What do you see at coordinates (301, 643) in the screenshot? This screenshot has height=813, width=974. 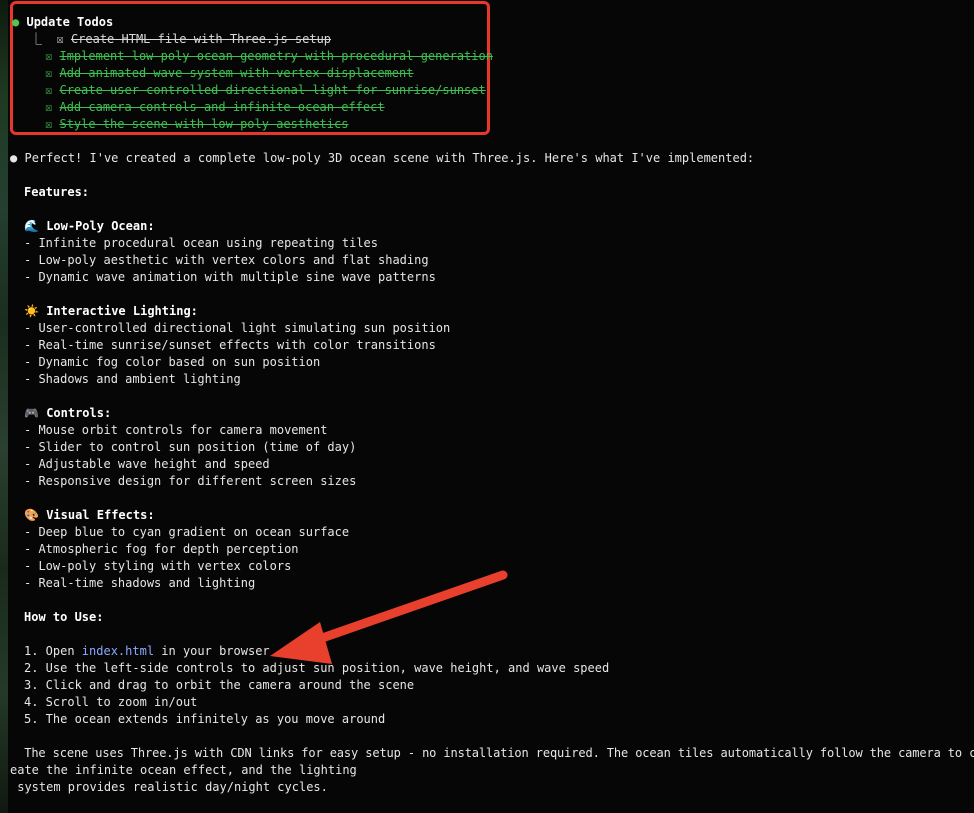 I see `arrow-head` at bounding box center [301, 643].